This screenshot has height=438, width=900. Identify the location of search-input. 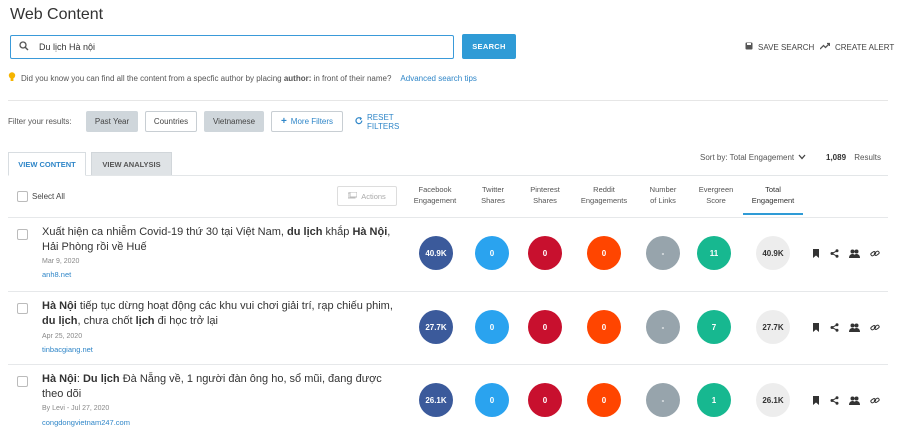
(229, 47).